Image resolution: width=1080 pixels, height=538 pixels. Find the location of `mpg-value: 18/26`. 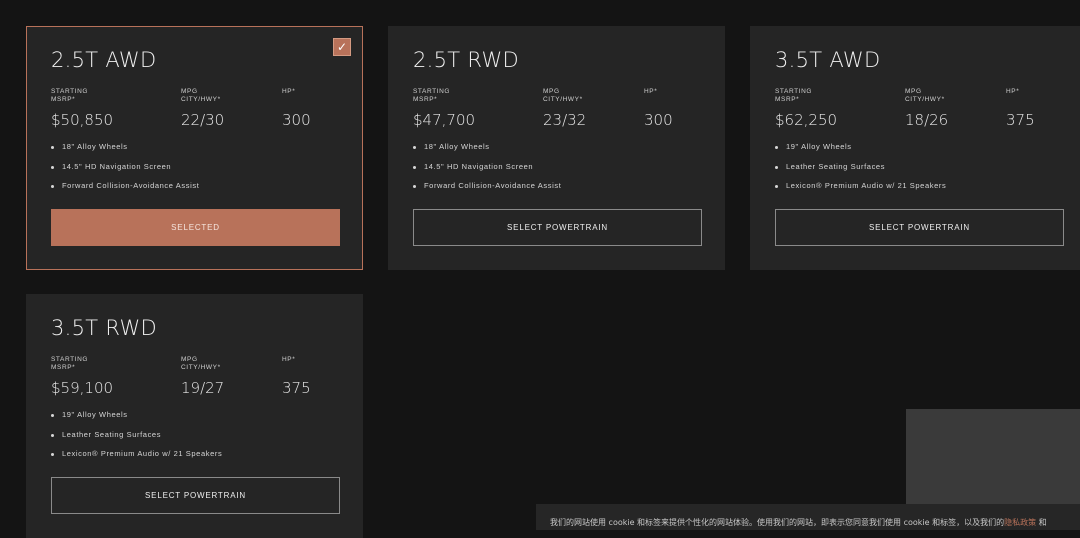

mpg-value: 18/26 is located at coordinates (927, 120).